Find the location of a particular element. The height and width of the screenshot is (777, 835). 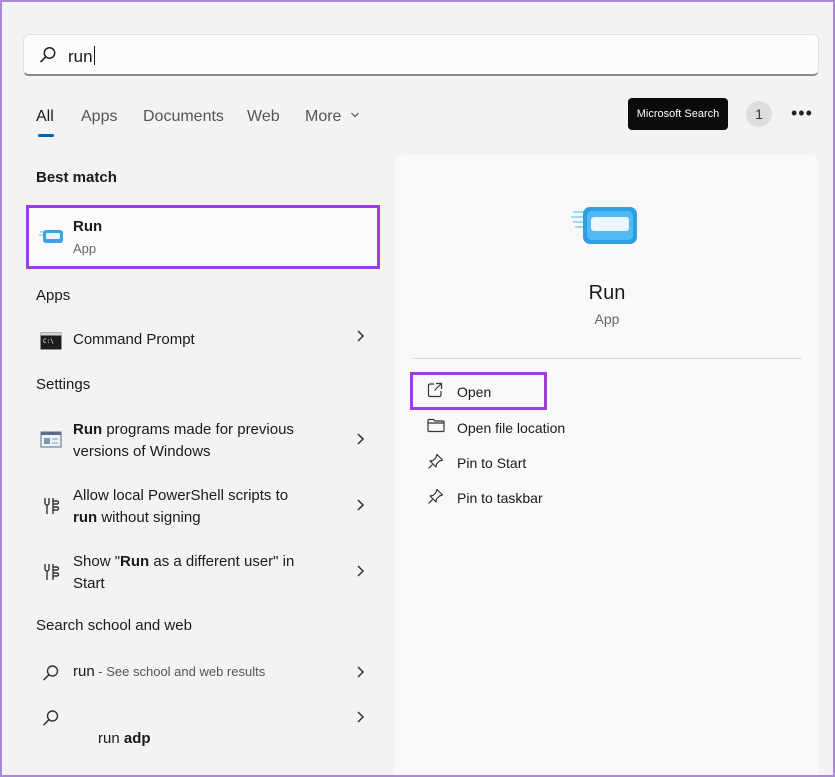

action-label: Open file location is located at coordinates (511, 428).